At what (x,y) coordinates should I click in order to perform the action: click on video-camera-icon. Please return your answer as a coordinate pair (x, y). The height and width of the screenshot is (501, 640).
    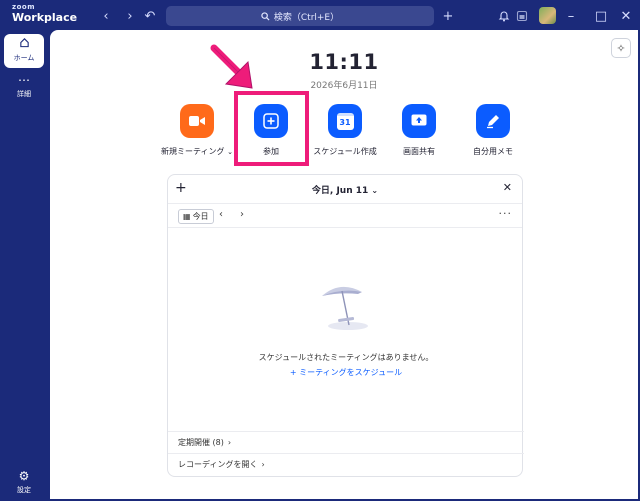
    Looking at the image, I should click on (197, 121).